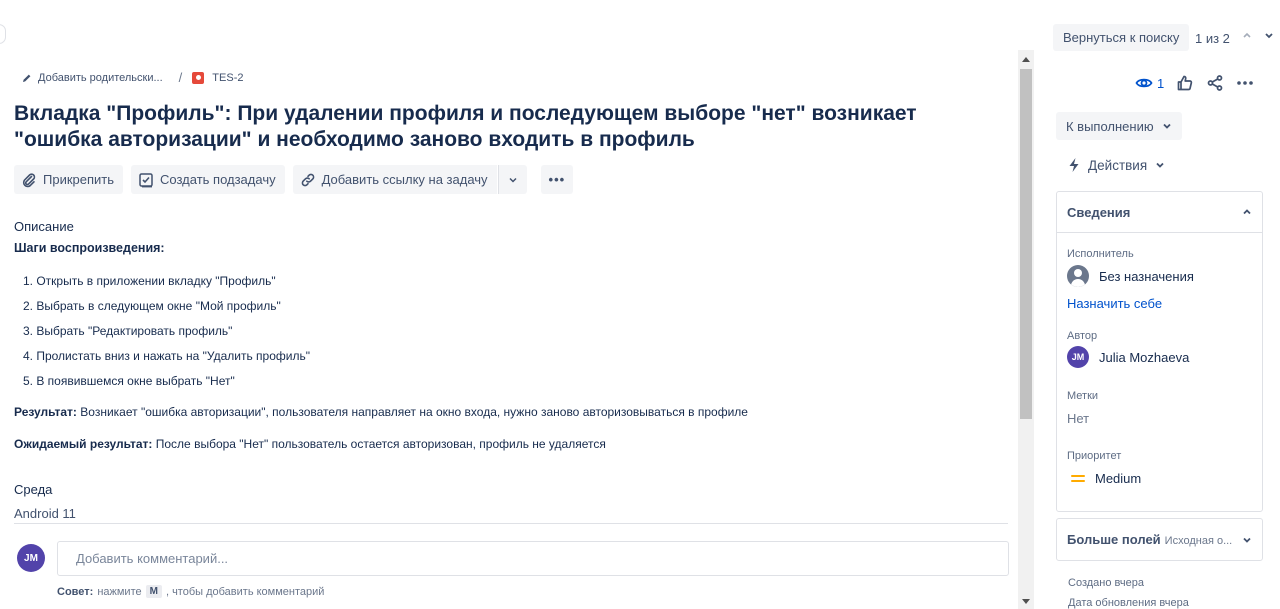 The image size is (1280, 609). I want to click on link-issue-button: Добавить ссылку на задачу, so click(394, 179).